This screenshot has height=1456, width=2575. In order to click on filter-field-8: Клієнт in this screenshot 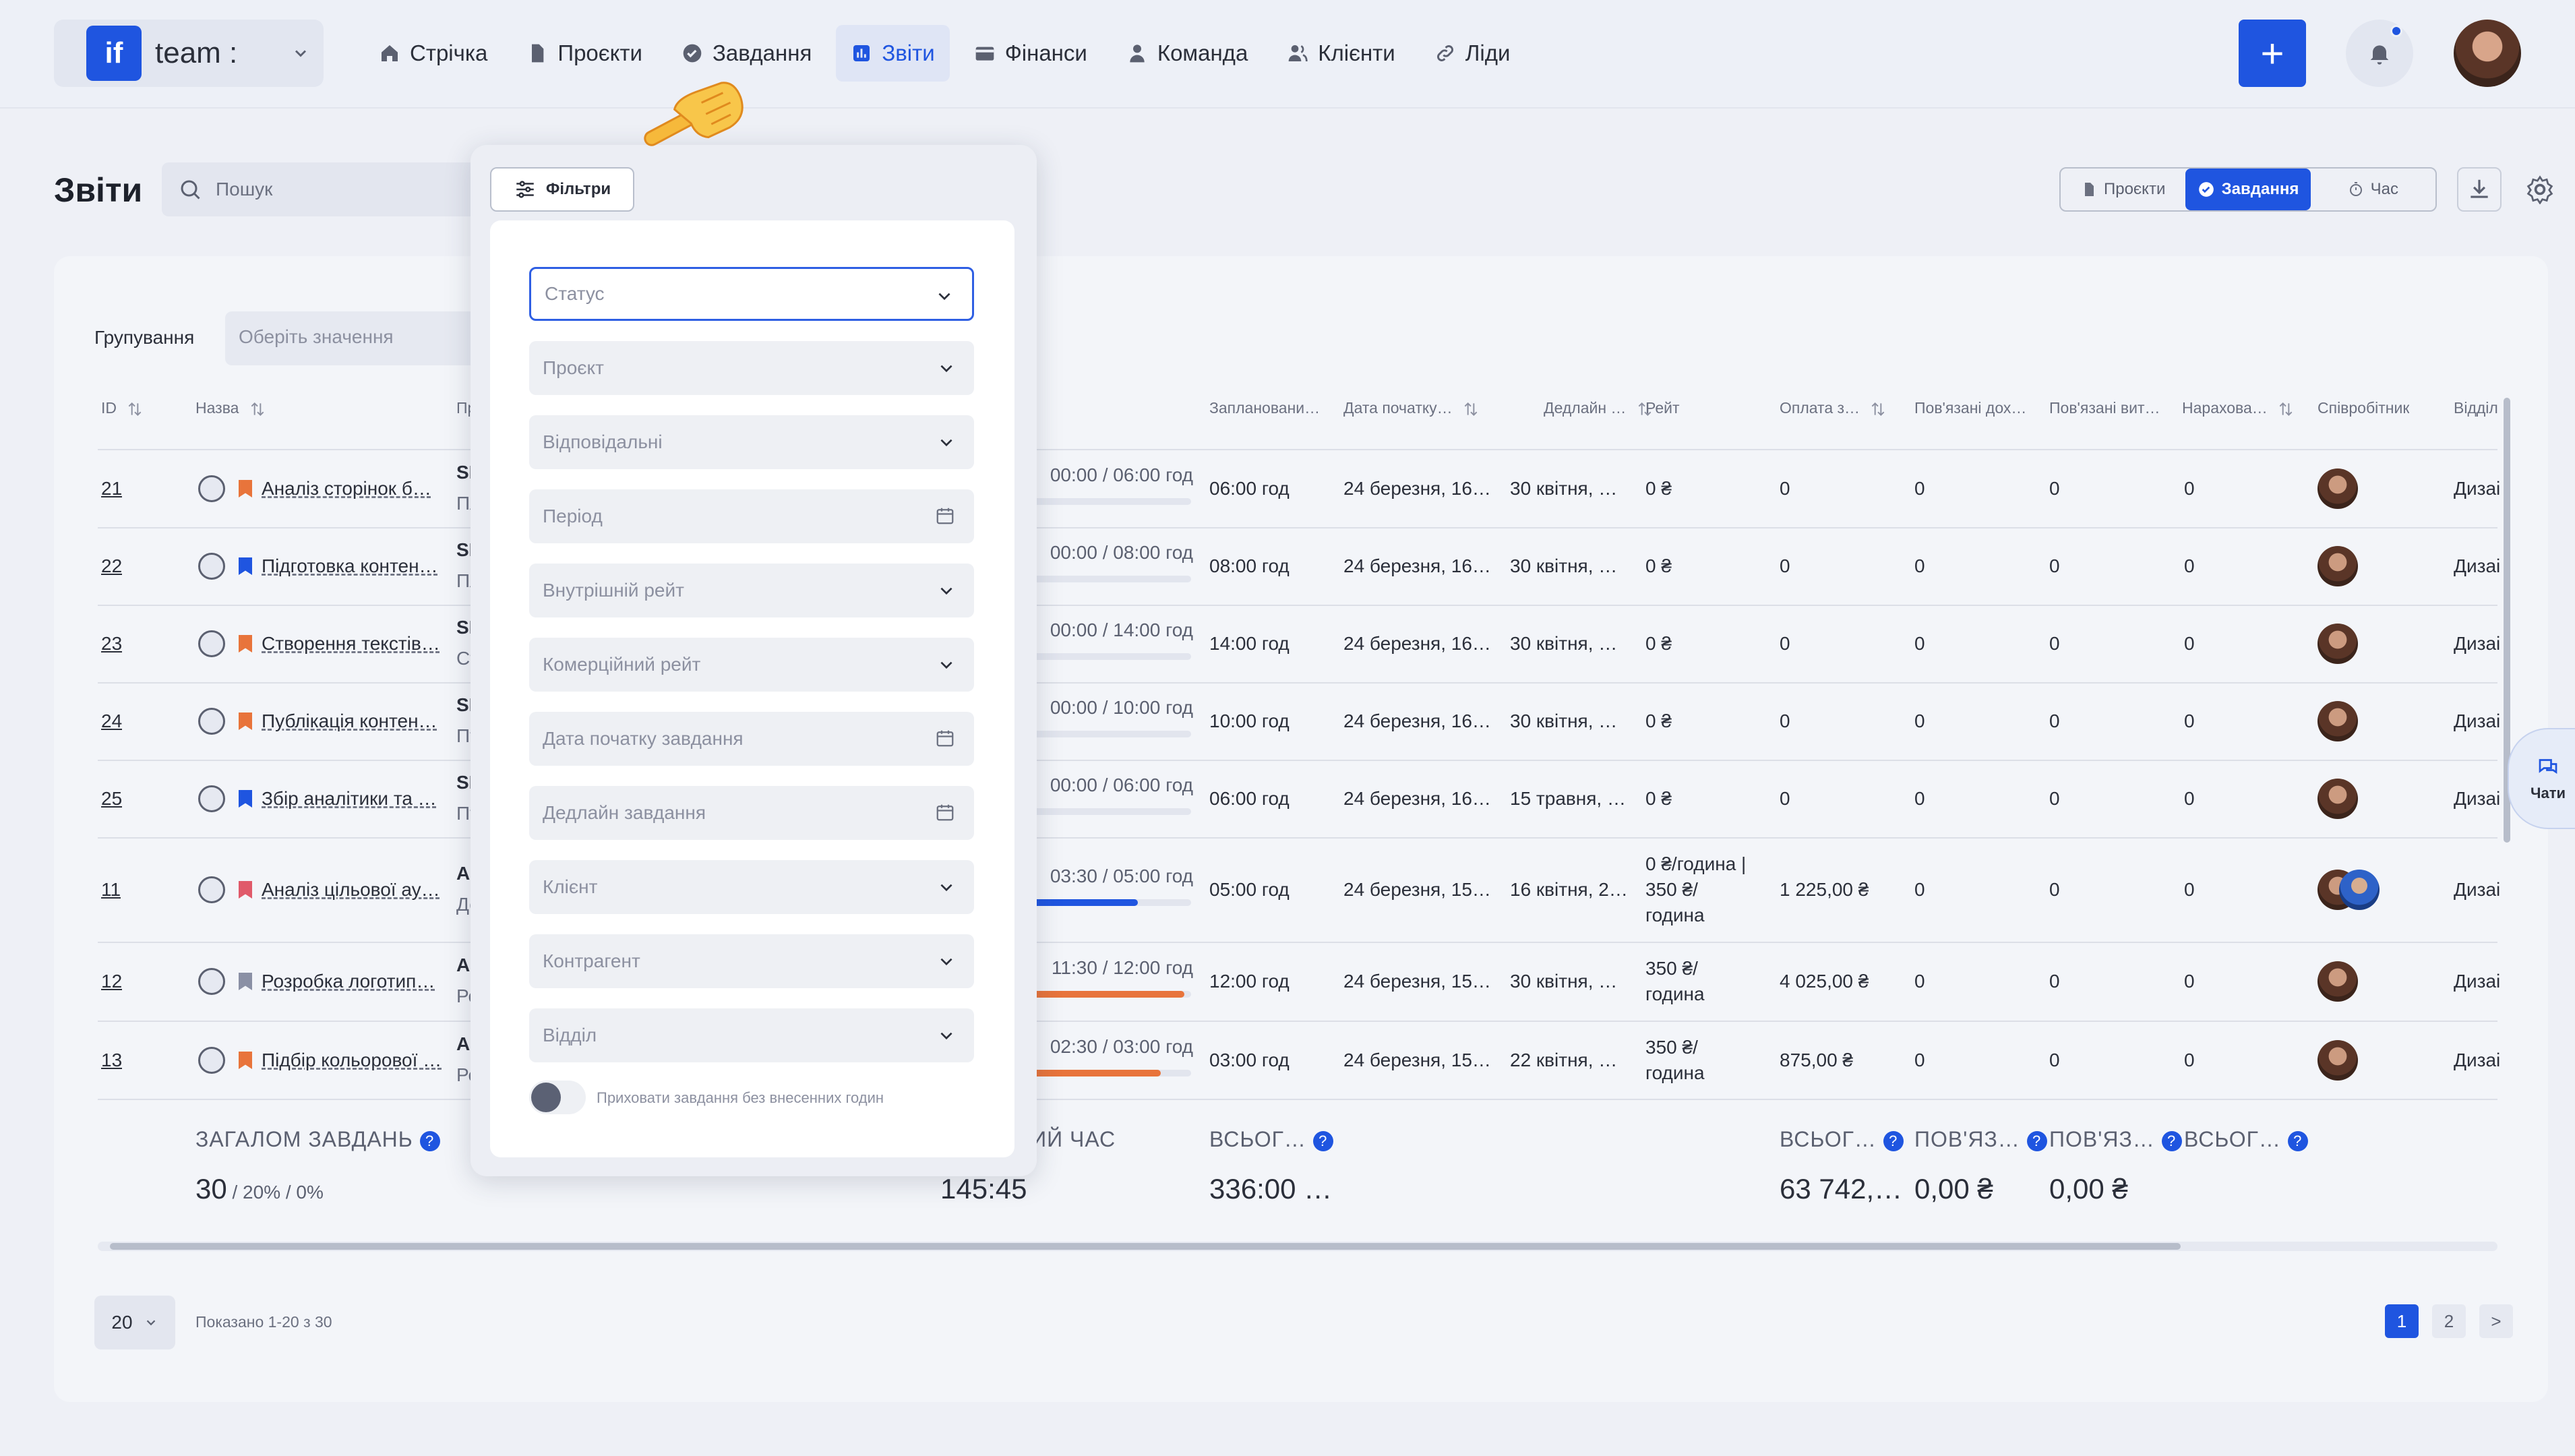, I will do `click(751, 887)`.